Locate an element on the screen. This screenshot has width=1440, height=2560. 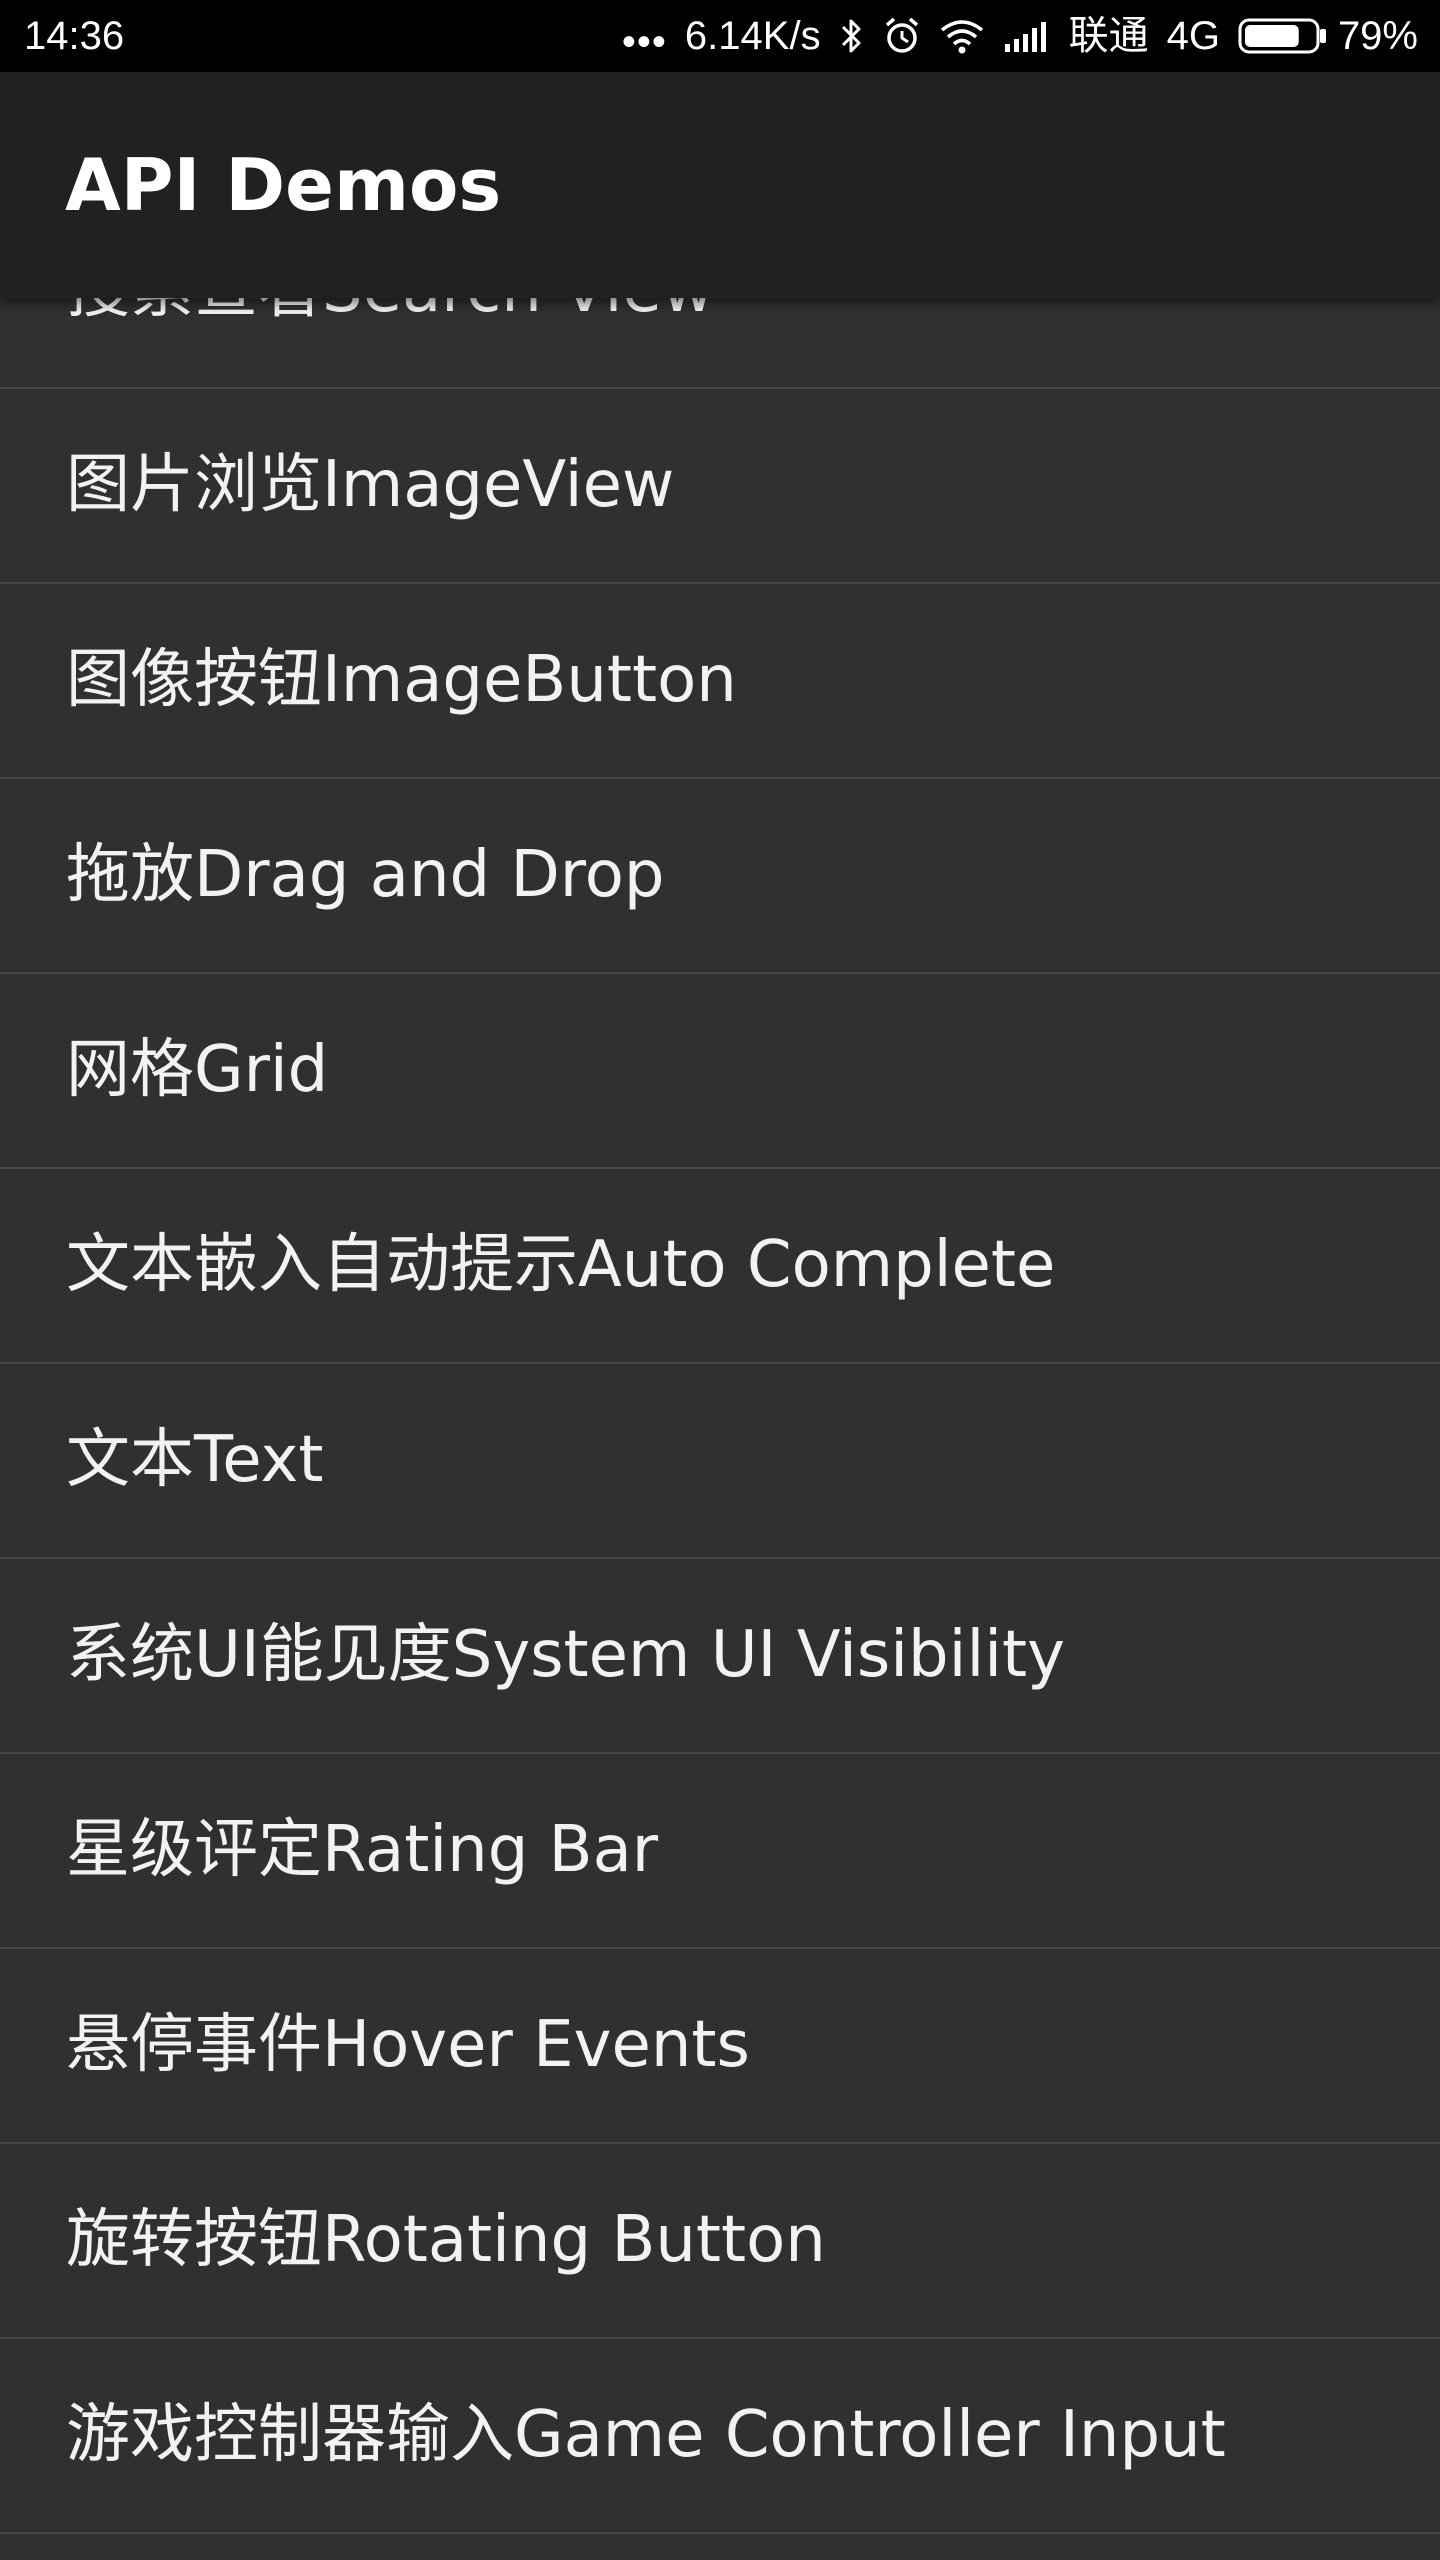
list-item-image-button: 图像按钮ImageButton is located at coordinates (720, 681).